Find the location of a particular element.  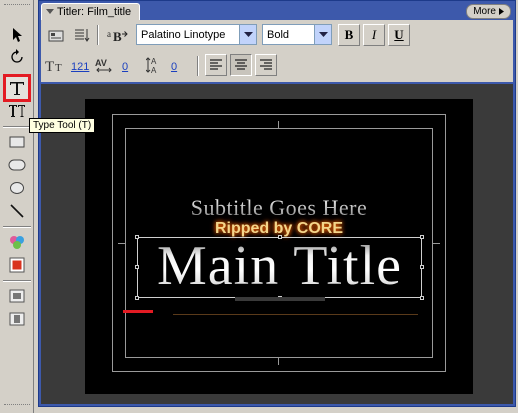

align-left-button is located at coordinates (216, 65).